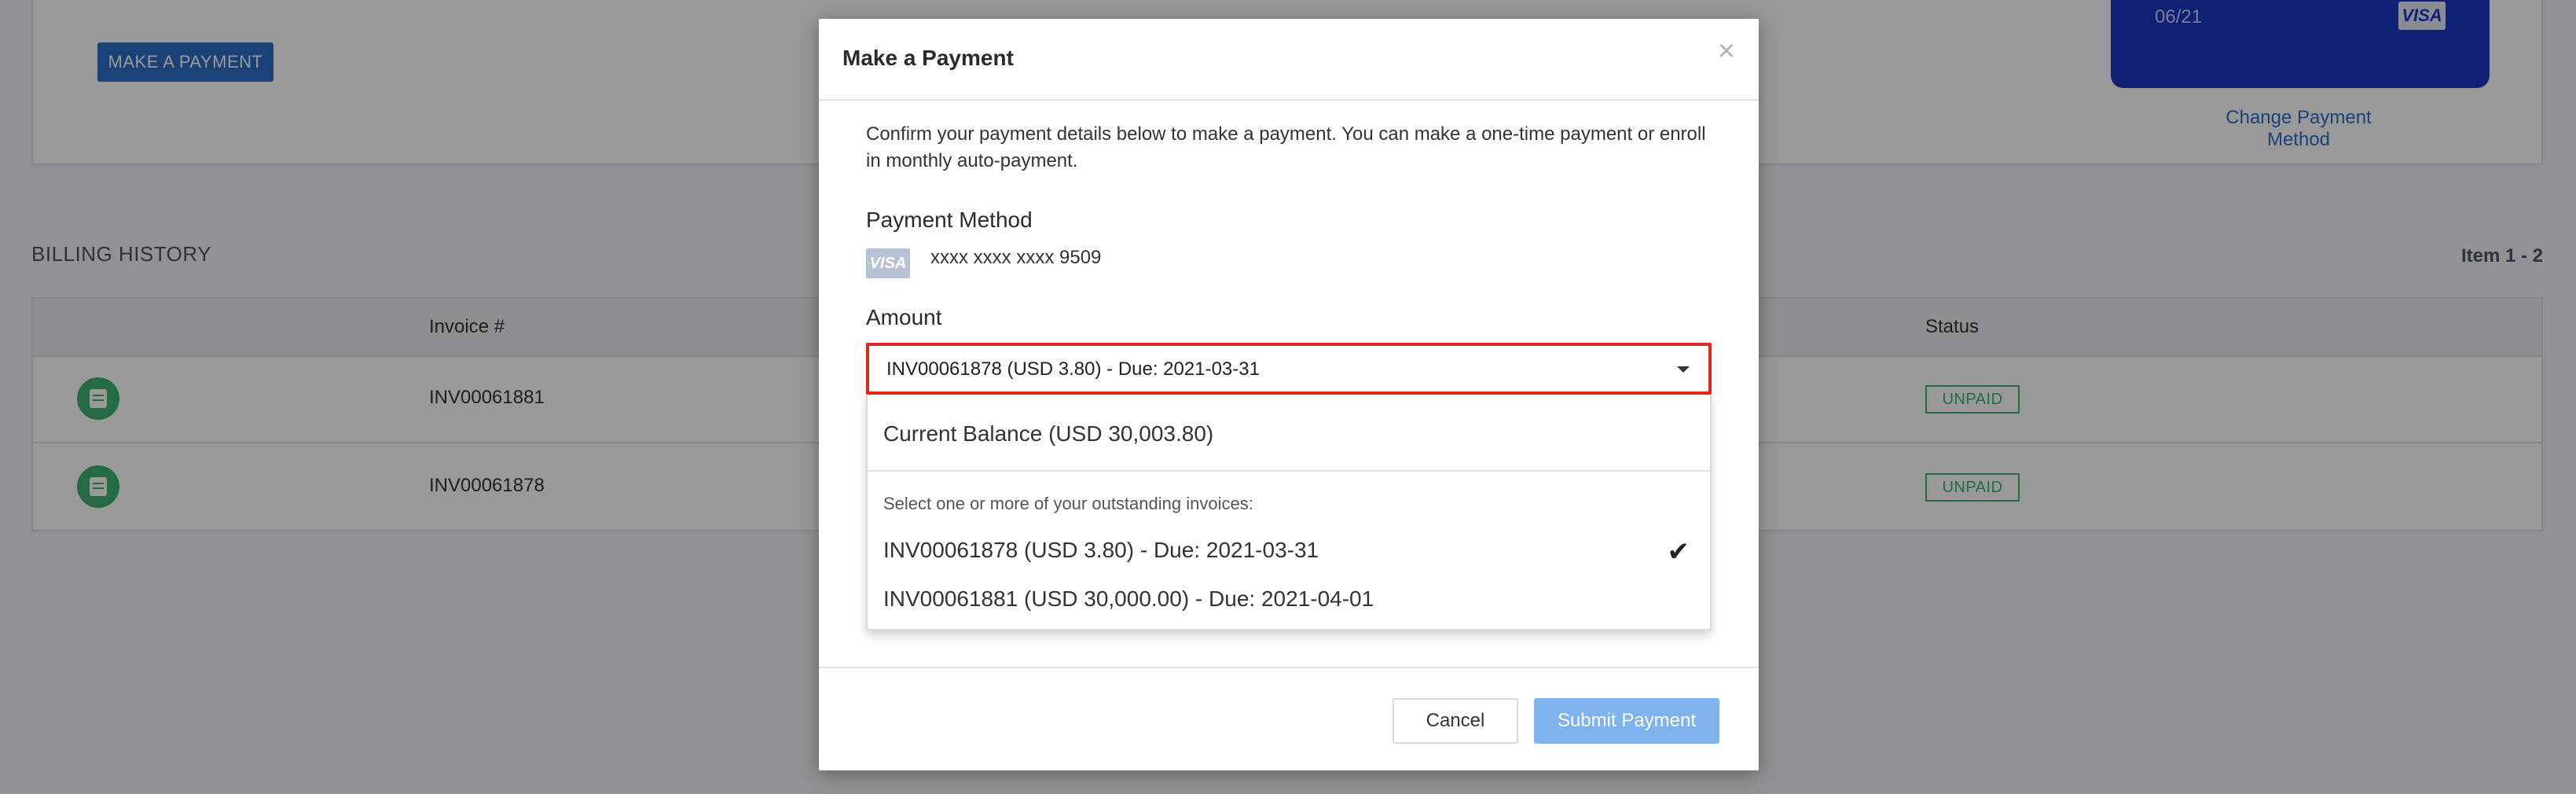  Describe the element at coordinates (949, 220) in the screenshot. I see `payment-method-label: Payment Method` at that location.